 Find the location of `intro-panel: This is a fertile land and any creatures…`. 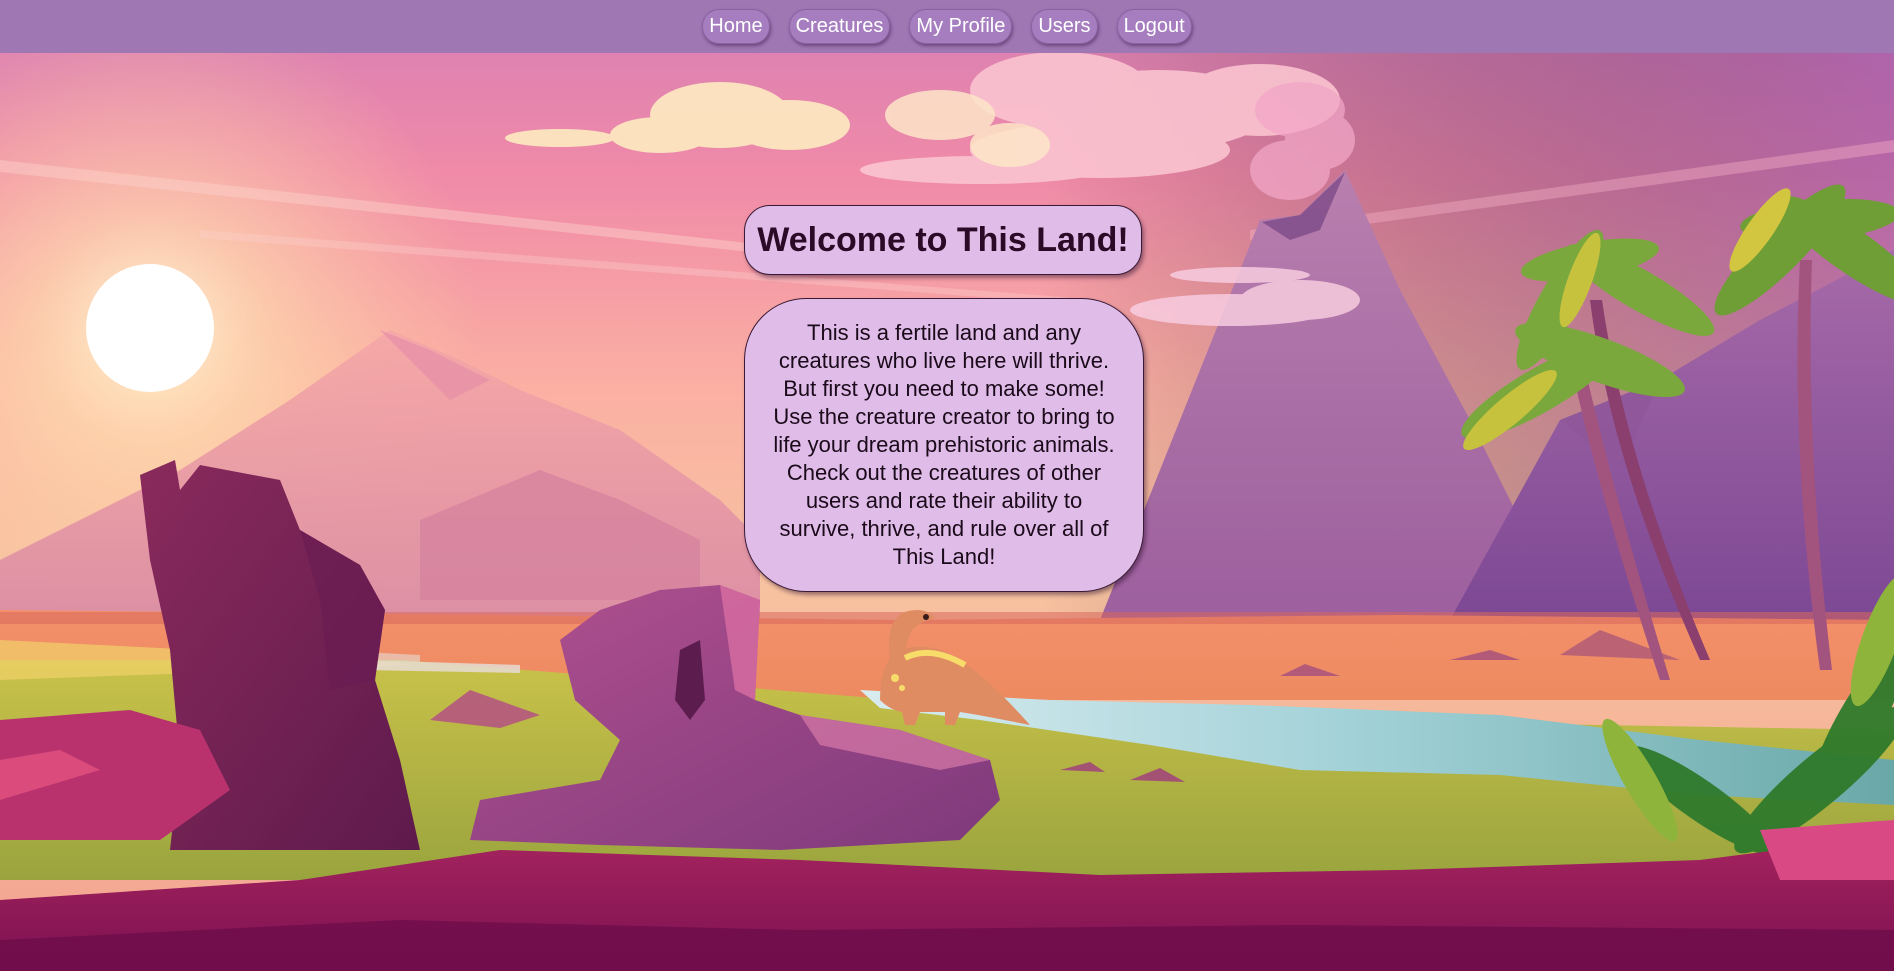

intro-panel: This is a fertile land and any creatures… is located at coordinates (944, 445).